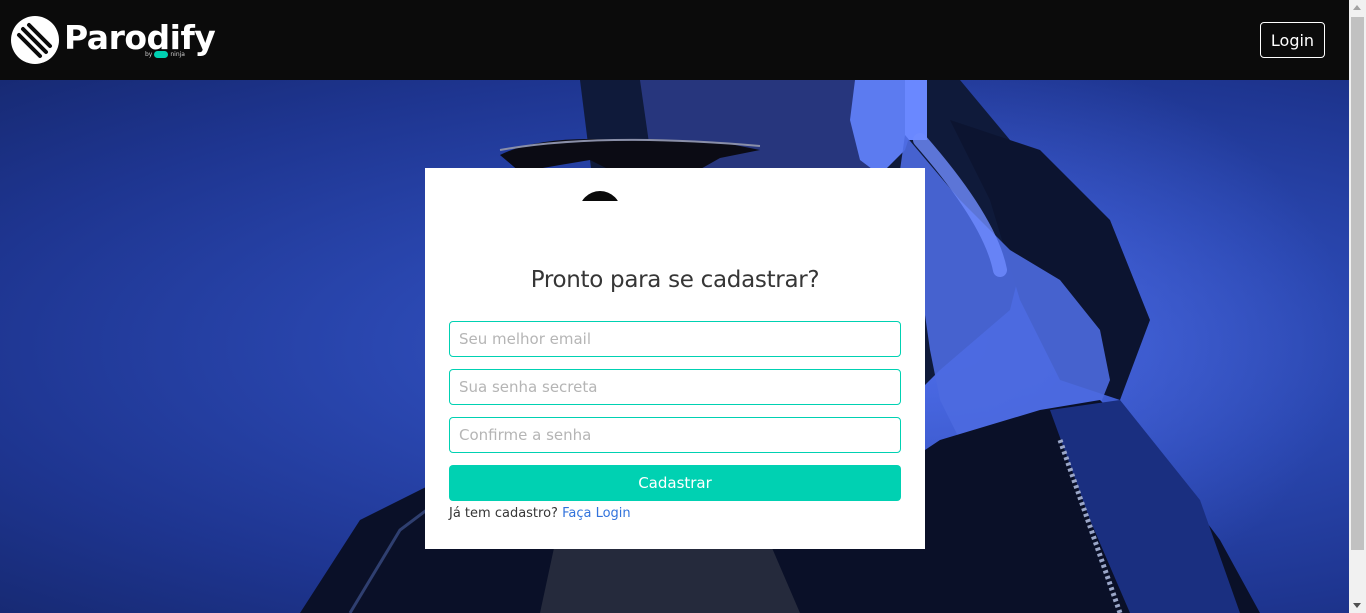 The image size is (1366, 613). What do you see at coordinates (140, 37) in the screenshot?
I see `brand-name: Parodify` at bounding box center [140, 37].